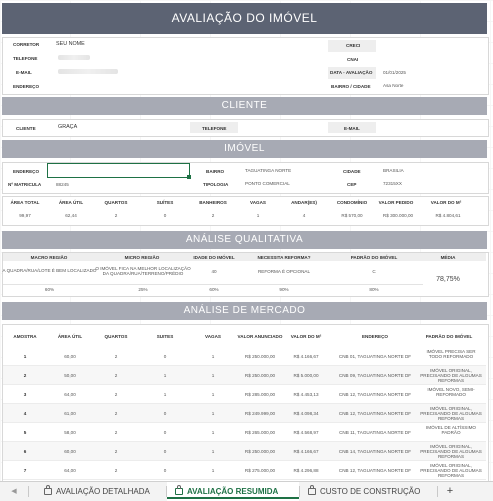  Describe the element at coordinates (451, 354) in the screenshot. I see `table-cell: IMÓVEL PRECISA SER TODO REFORMADO` at that location.